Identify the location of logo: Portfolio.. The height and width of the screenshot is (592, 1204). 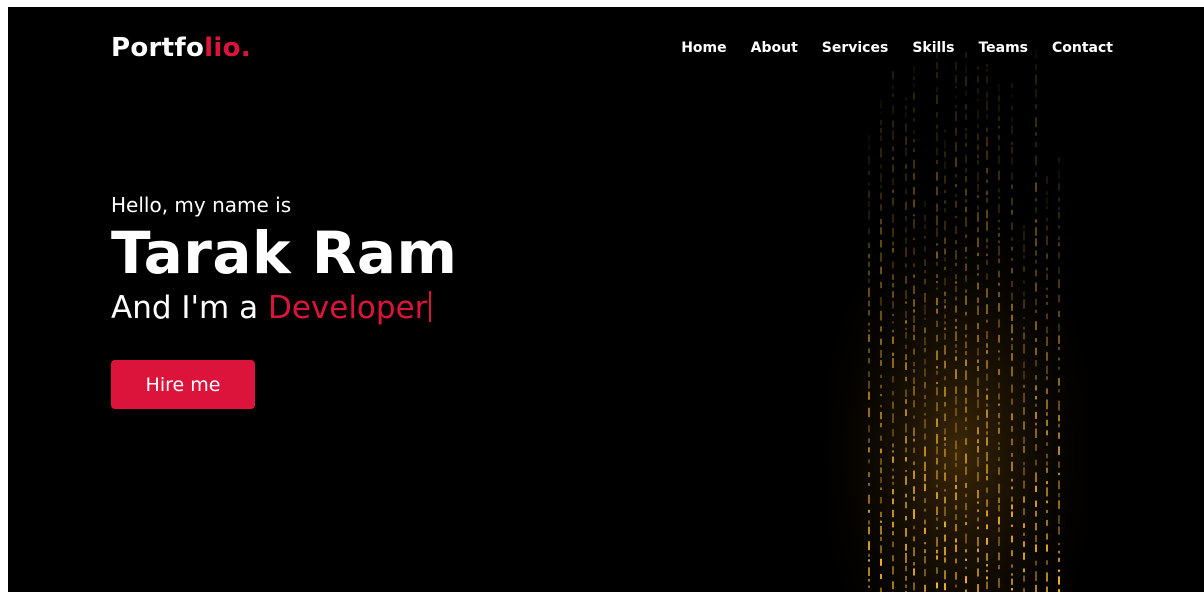
(181, 48).